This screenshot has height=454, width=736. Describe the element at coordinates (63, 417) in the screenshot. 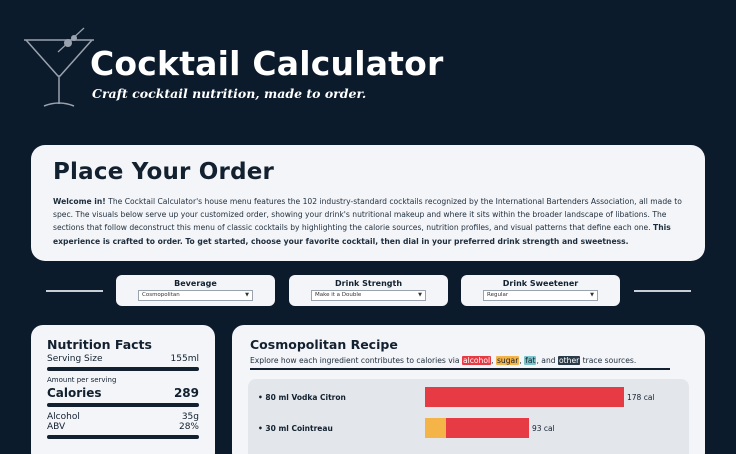

I see `alcohol-label: Alcohol` at that location.